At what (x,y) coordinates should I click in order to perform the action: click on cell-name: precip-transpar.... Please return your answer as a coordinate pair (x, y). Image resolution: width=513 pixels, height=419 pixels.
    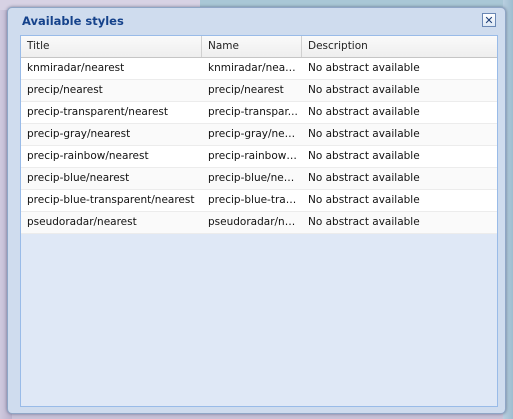
    Looking at the image, I should click on (253, 112).